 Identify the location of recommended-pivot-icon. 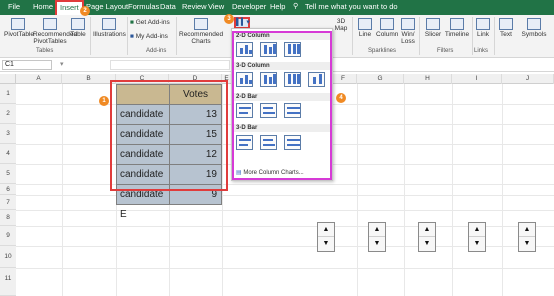
(50, 24).